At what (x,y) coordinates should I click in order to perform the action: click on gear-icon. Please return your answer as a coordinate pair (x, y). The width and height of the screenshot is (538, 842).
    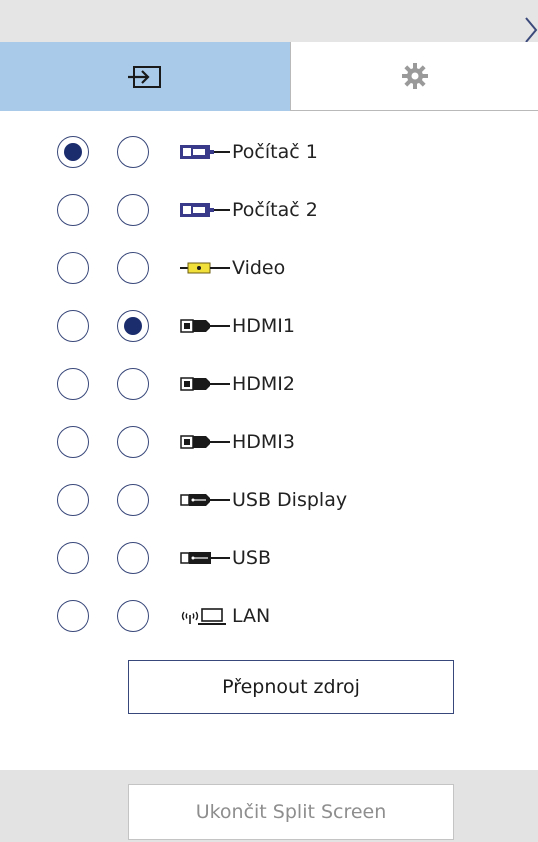
    Looking at the image, I should click on (414, 76).